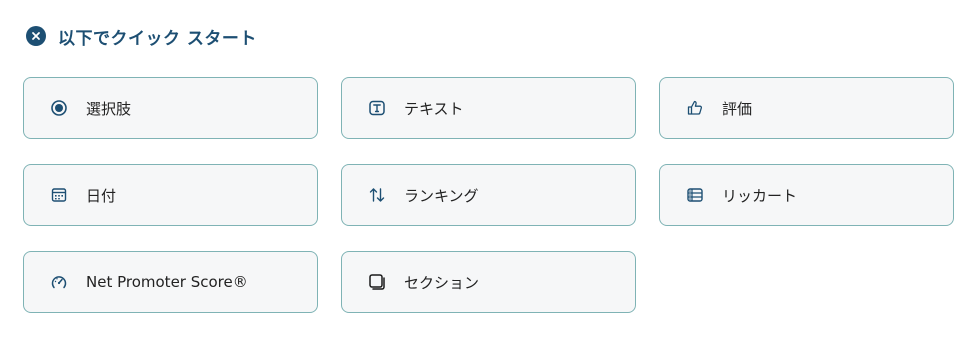 The width and height of the screenshot is (980, 344). Describe the element at coordinates (59, 282) in the screenshot. I see `gauge-icon` at that location.